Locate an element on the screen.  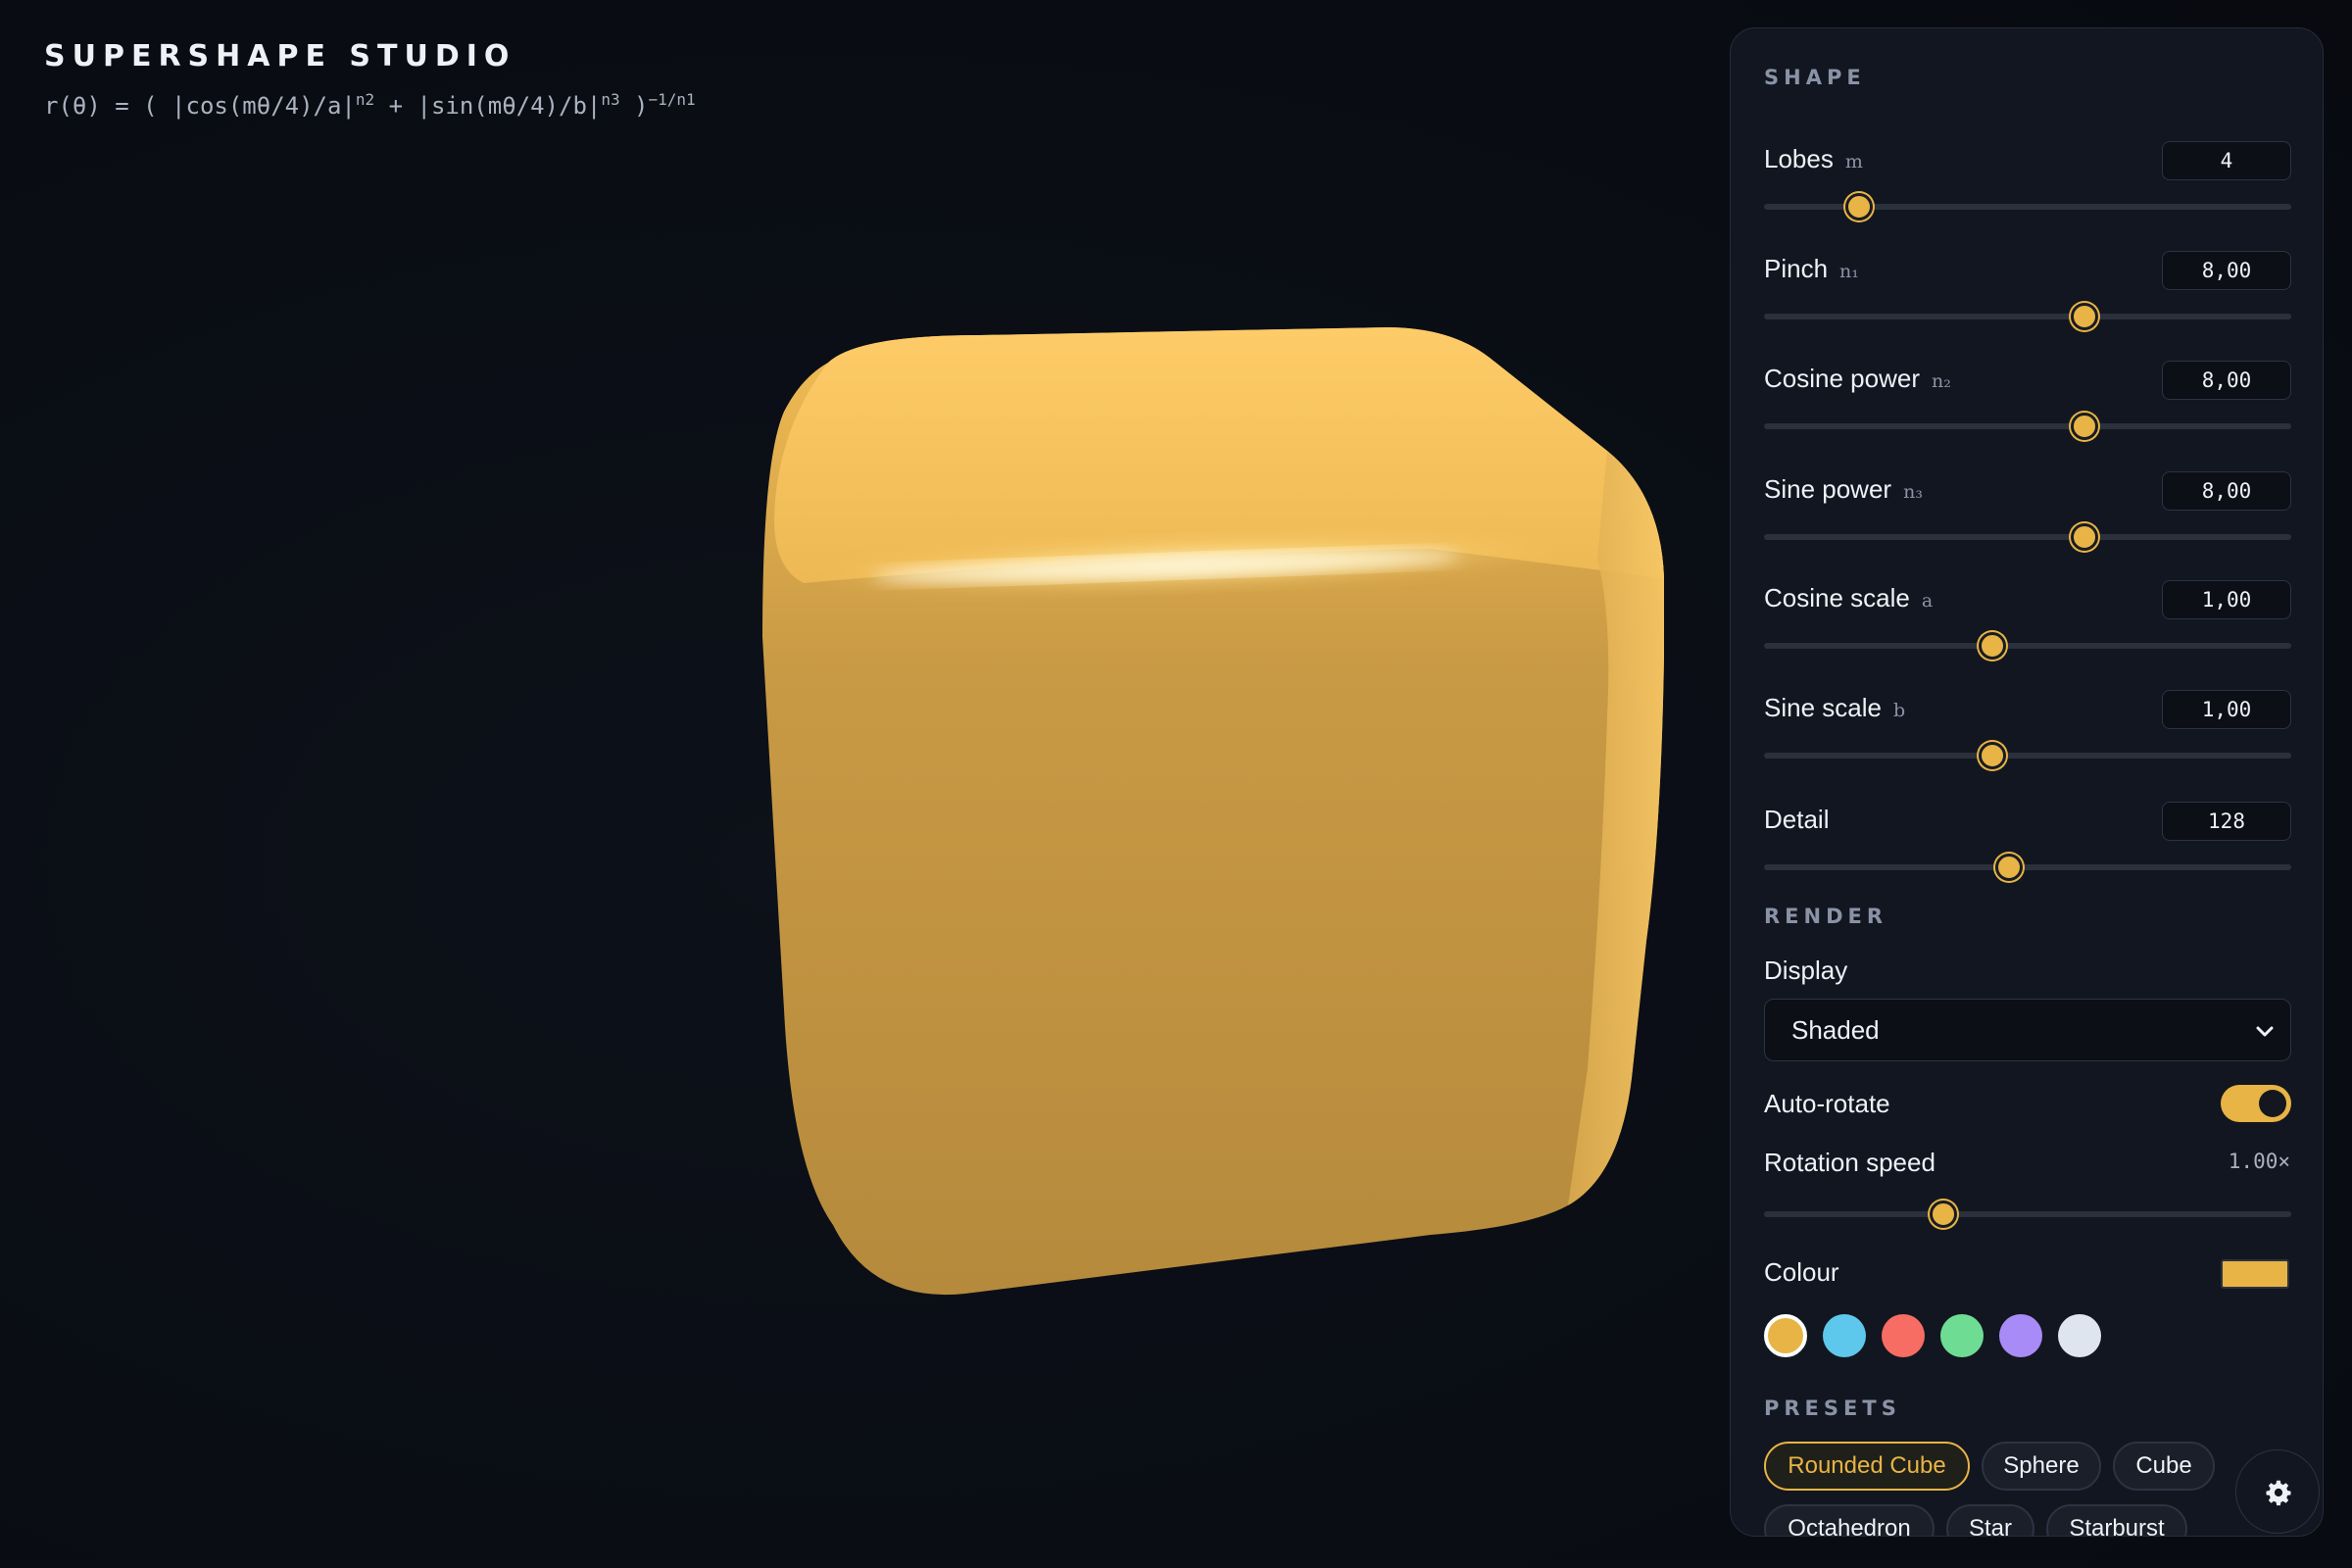
pinch-slider is located at coordinates (2027, 316).